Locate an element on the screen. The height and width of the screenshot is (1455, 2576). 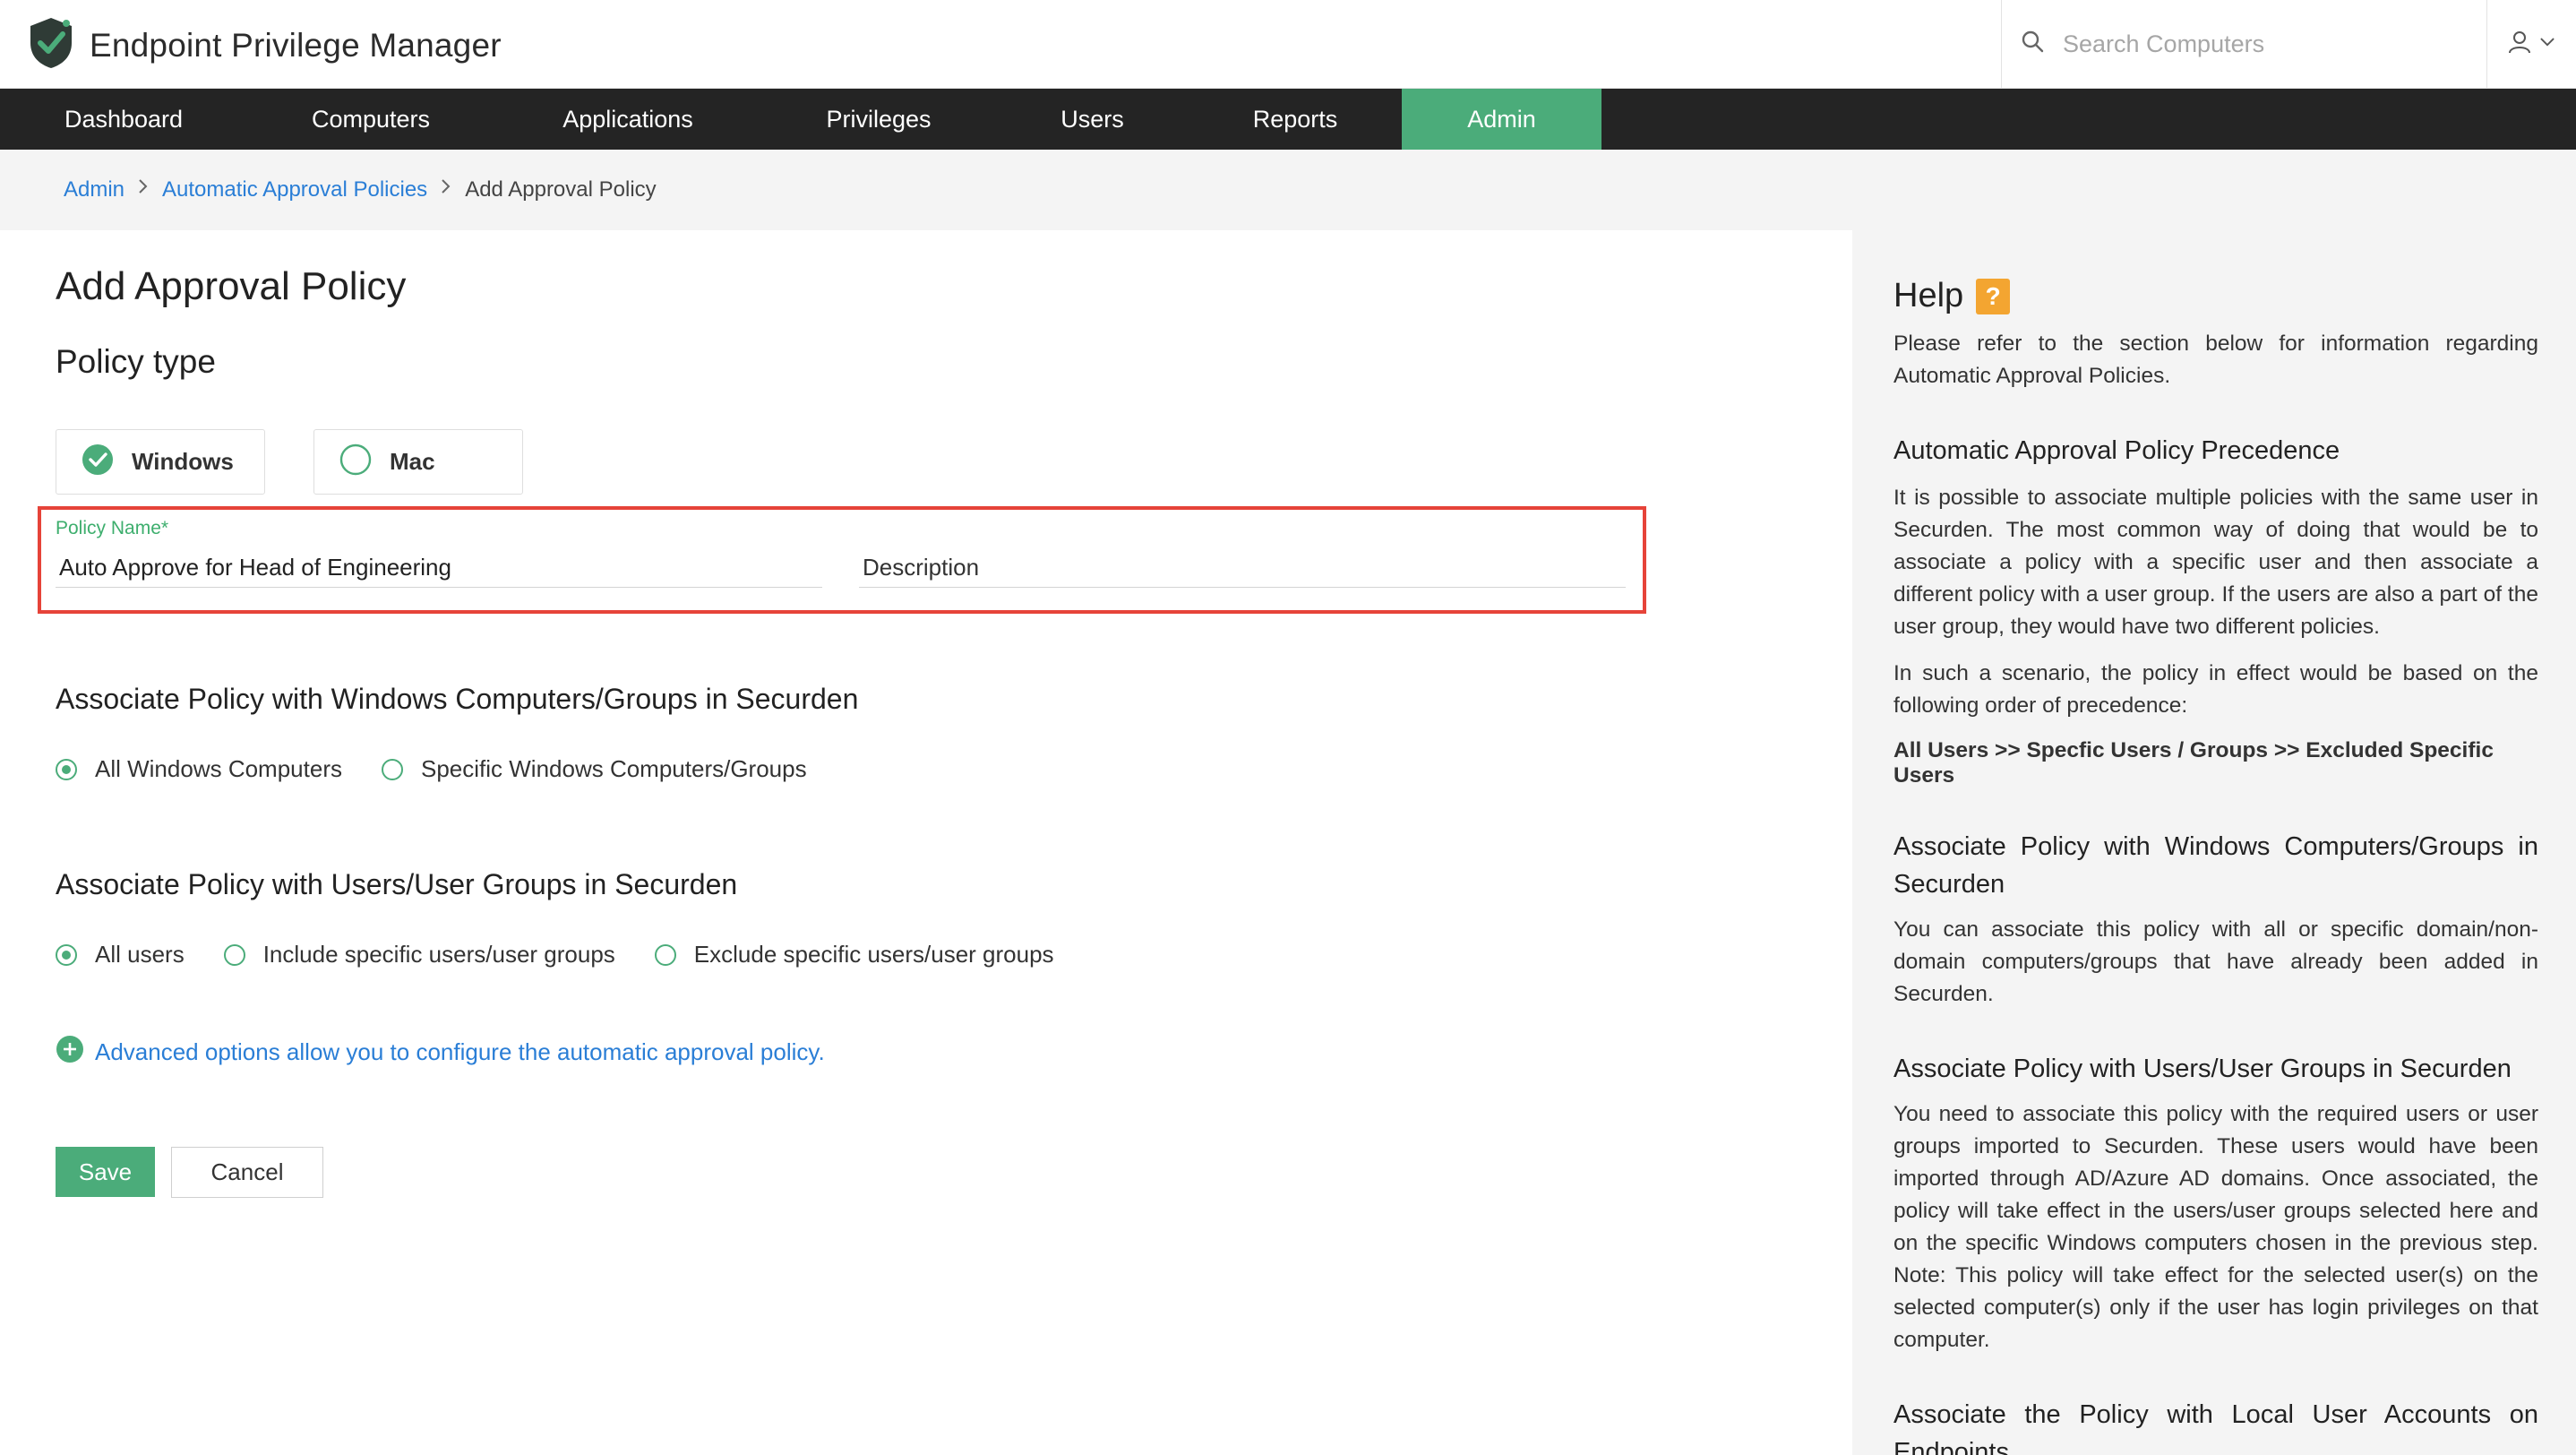
policy-name-field: Policy Name* is located at coordinates (439, 562).